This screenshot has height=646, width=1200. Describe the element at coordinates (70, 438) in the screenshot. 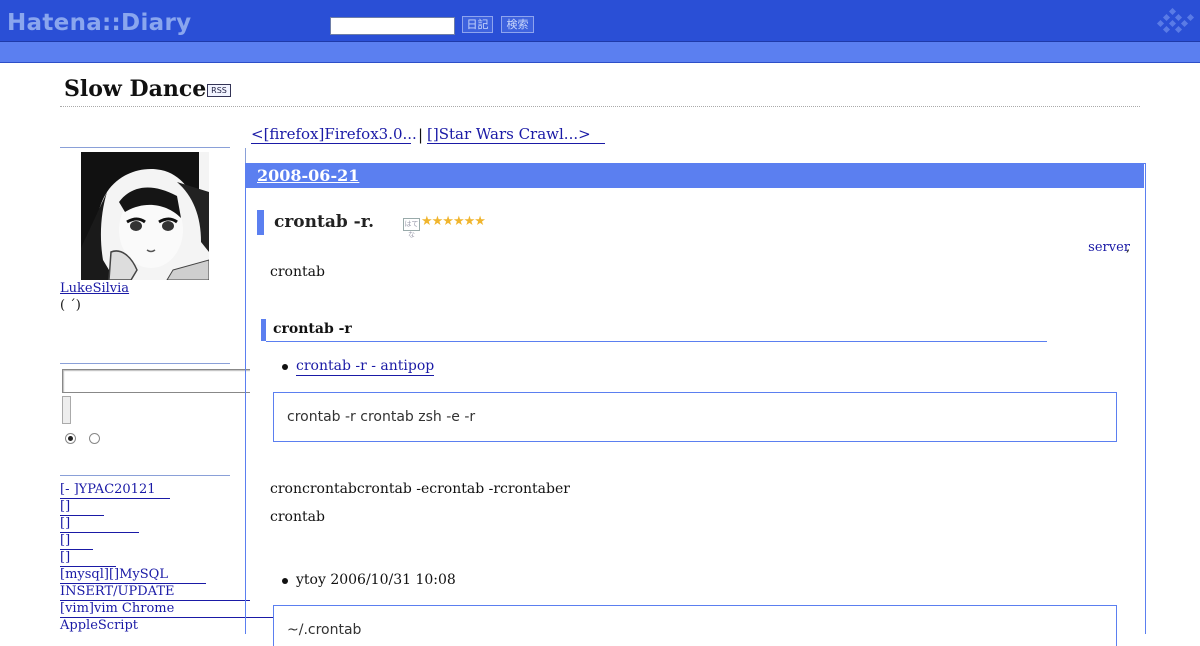

I see `search-scope-radio-diary` at that location.